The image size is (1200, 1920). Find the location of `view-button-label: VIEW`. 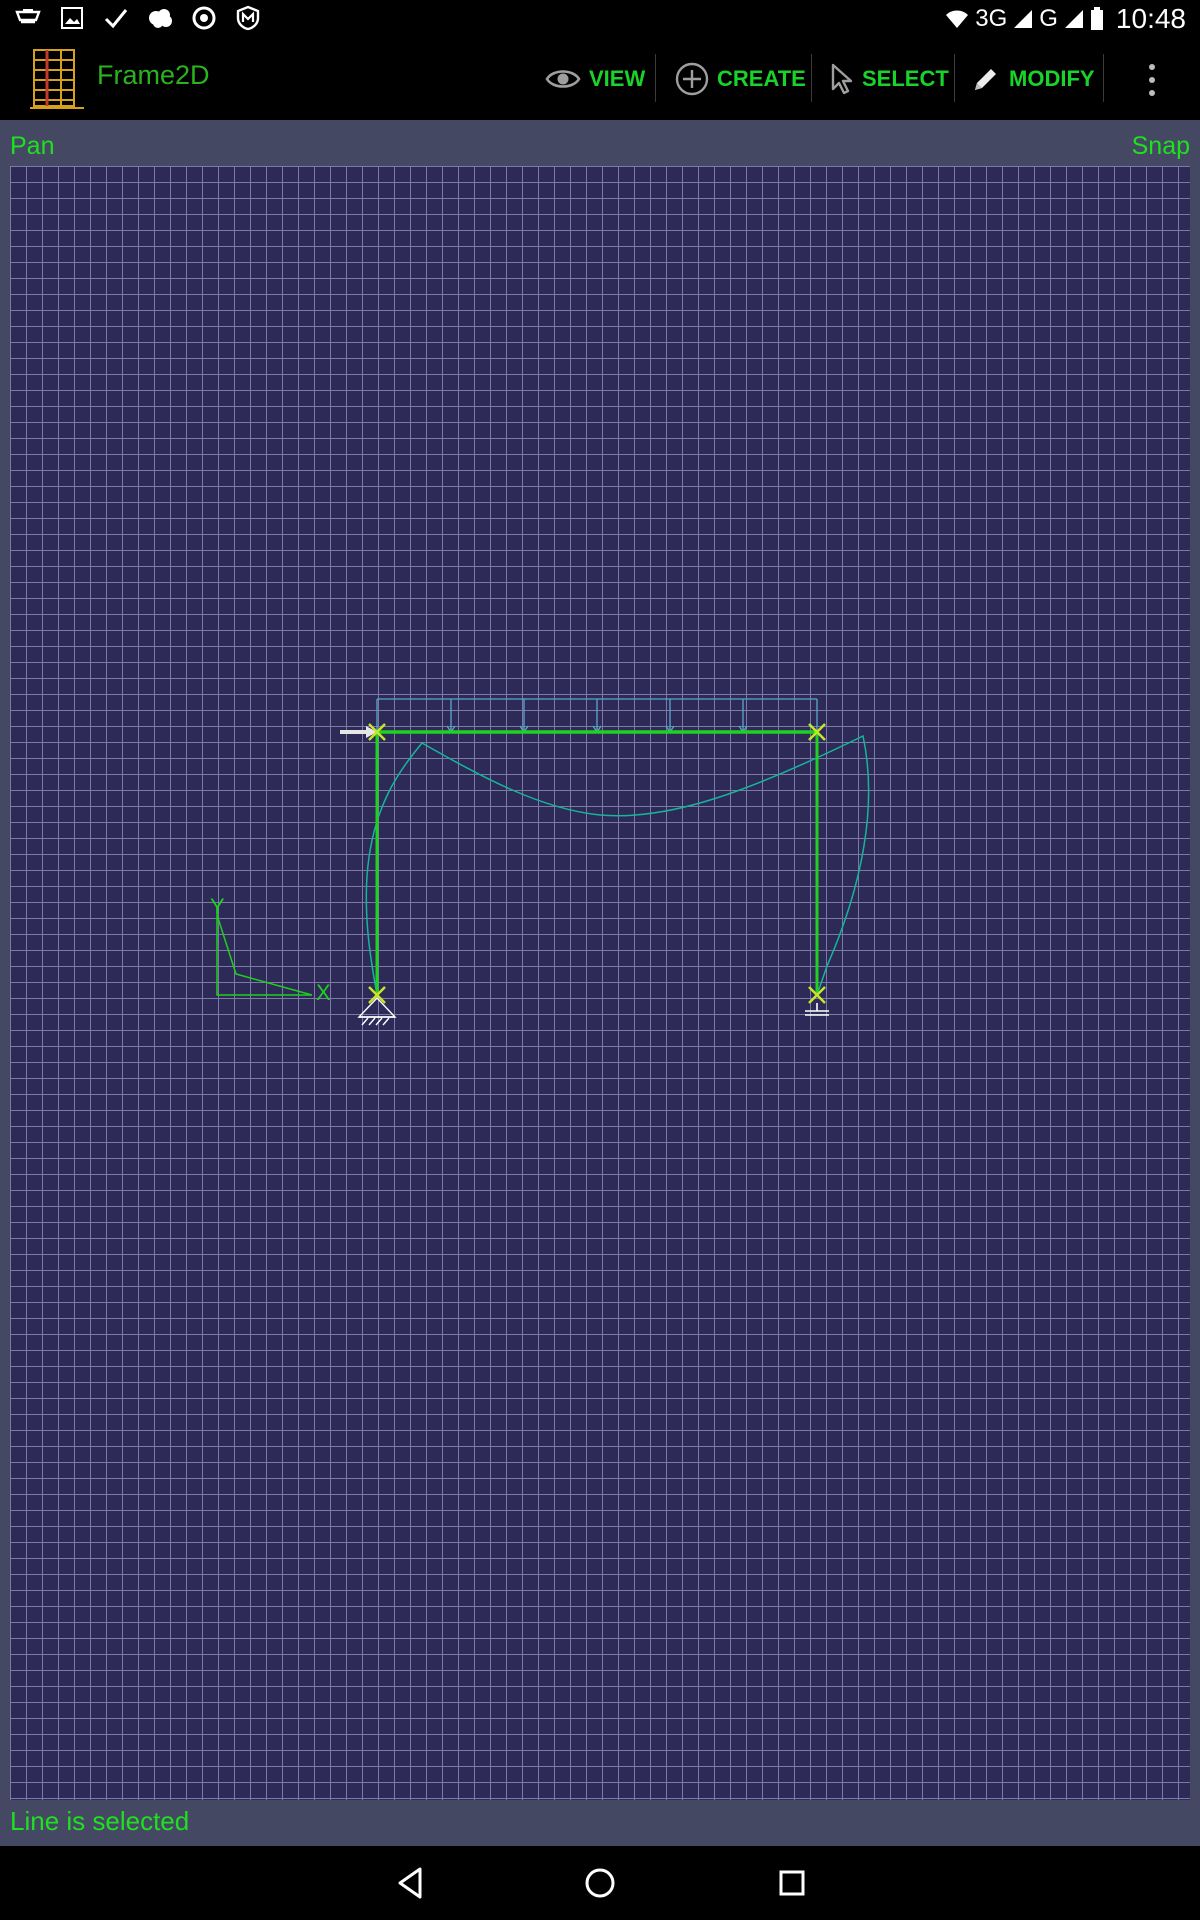

view-button-label: VIEW is located at coordinates (617, 78).